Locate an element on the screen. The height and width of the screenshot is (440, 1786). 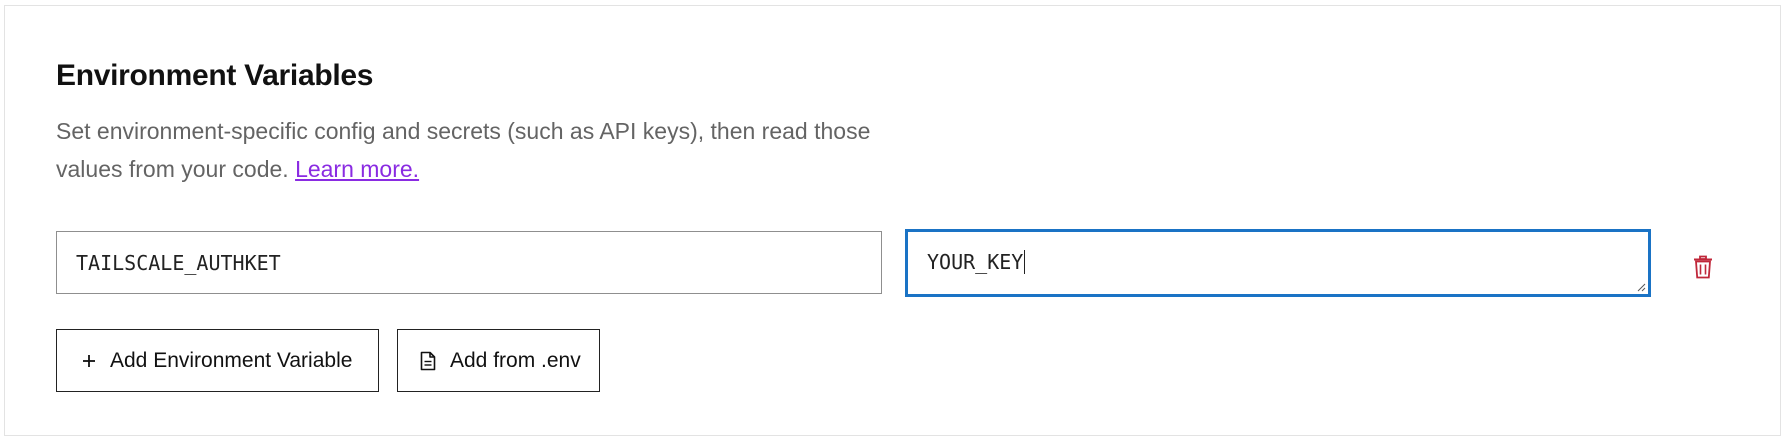
add-from-env-button: Add from .env is located at coordinates (498, 360).